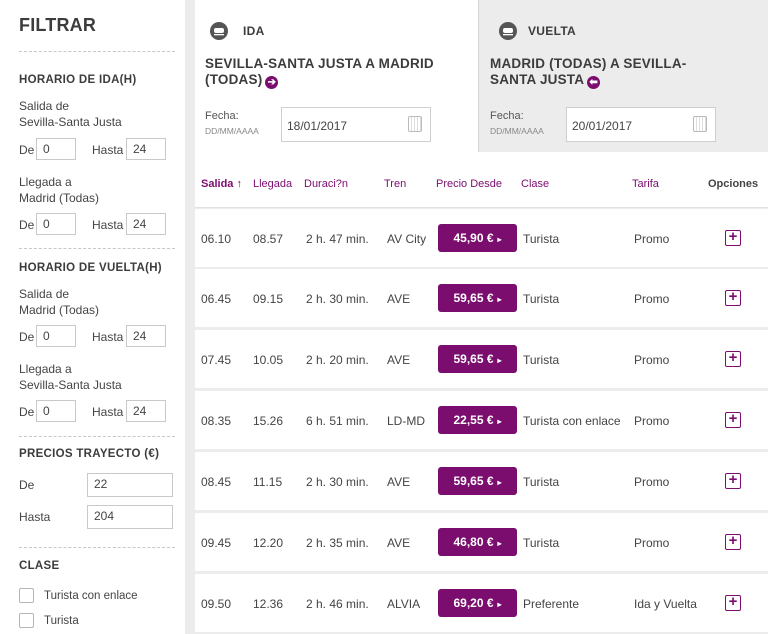 The height and width of the screenshot is (634, 768). I want to click on vuelta-date-value: 20/01/2017, so click(602, 126).